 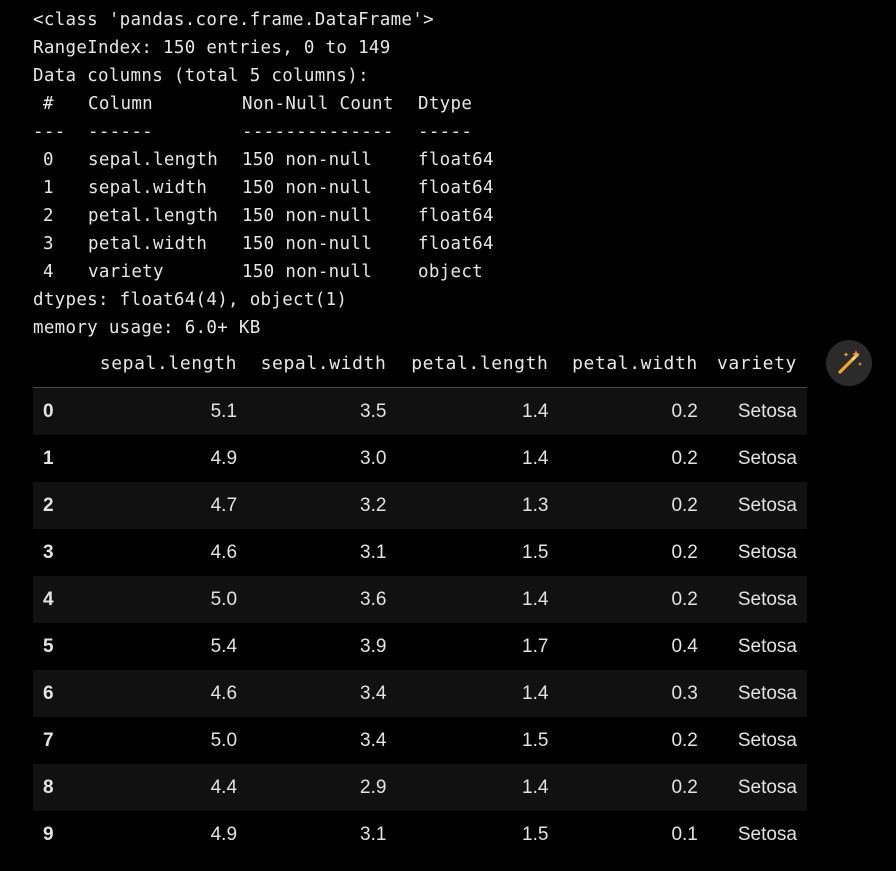 I want to click on info-row-idx: 0, so click(x=48, y=160).